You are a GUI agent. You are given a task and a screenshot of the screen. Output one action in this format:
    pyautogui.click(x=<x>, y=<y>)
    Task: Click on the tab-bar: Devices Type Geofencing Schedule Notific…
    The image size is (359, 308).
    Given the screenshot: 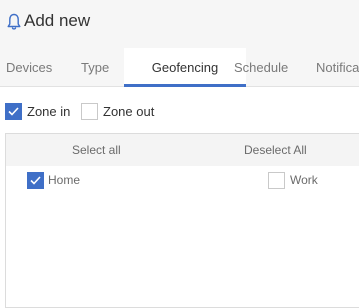 What is the action you would take?
    pyautogui.click(x=179, y=67)
    